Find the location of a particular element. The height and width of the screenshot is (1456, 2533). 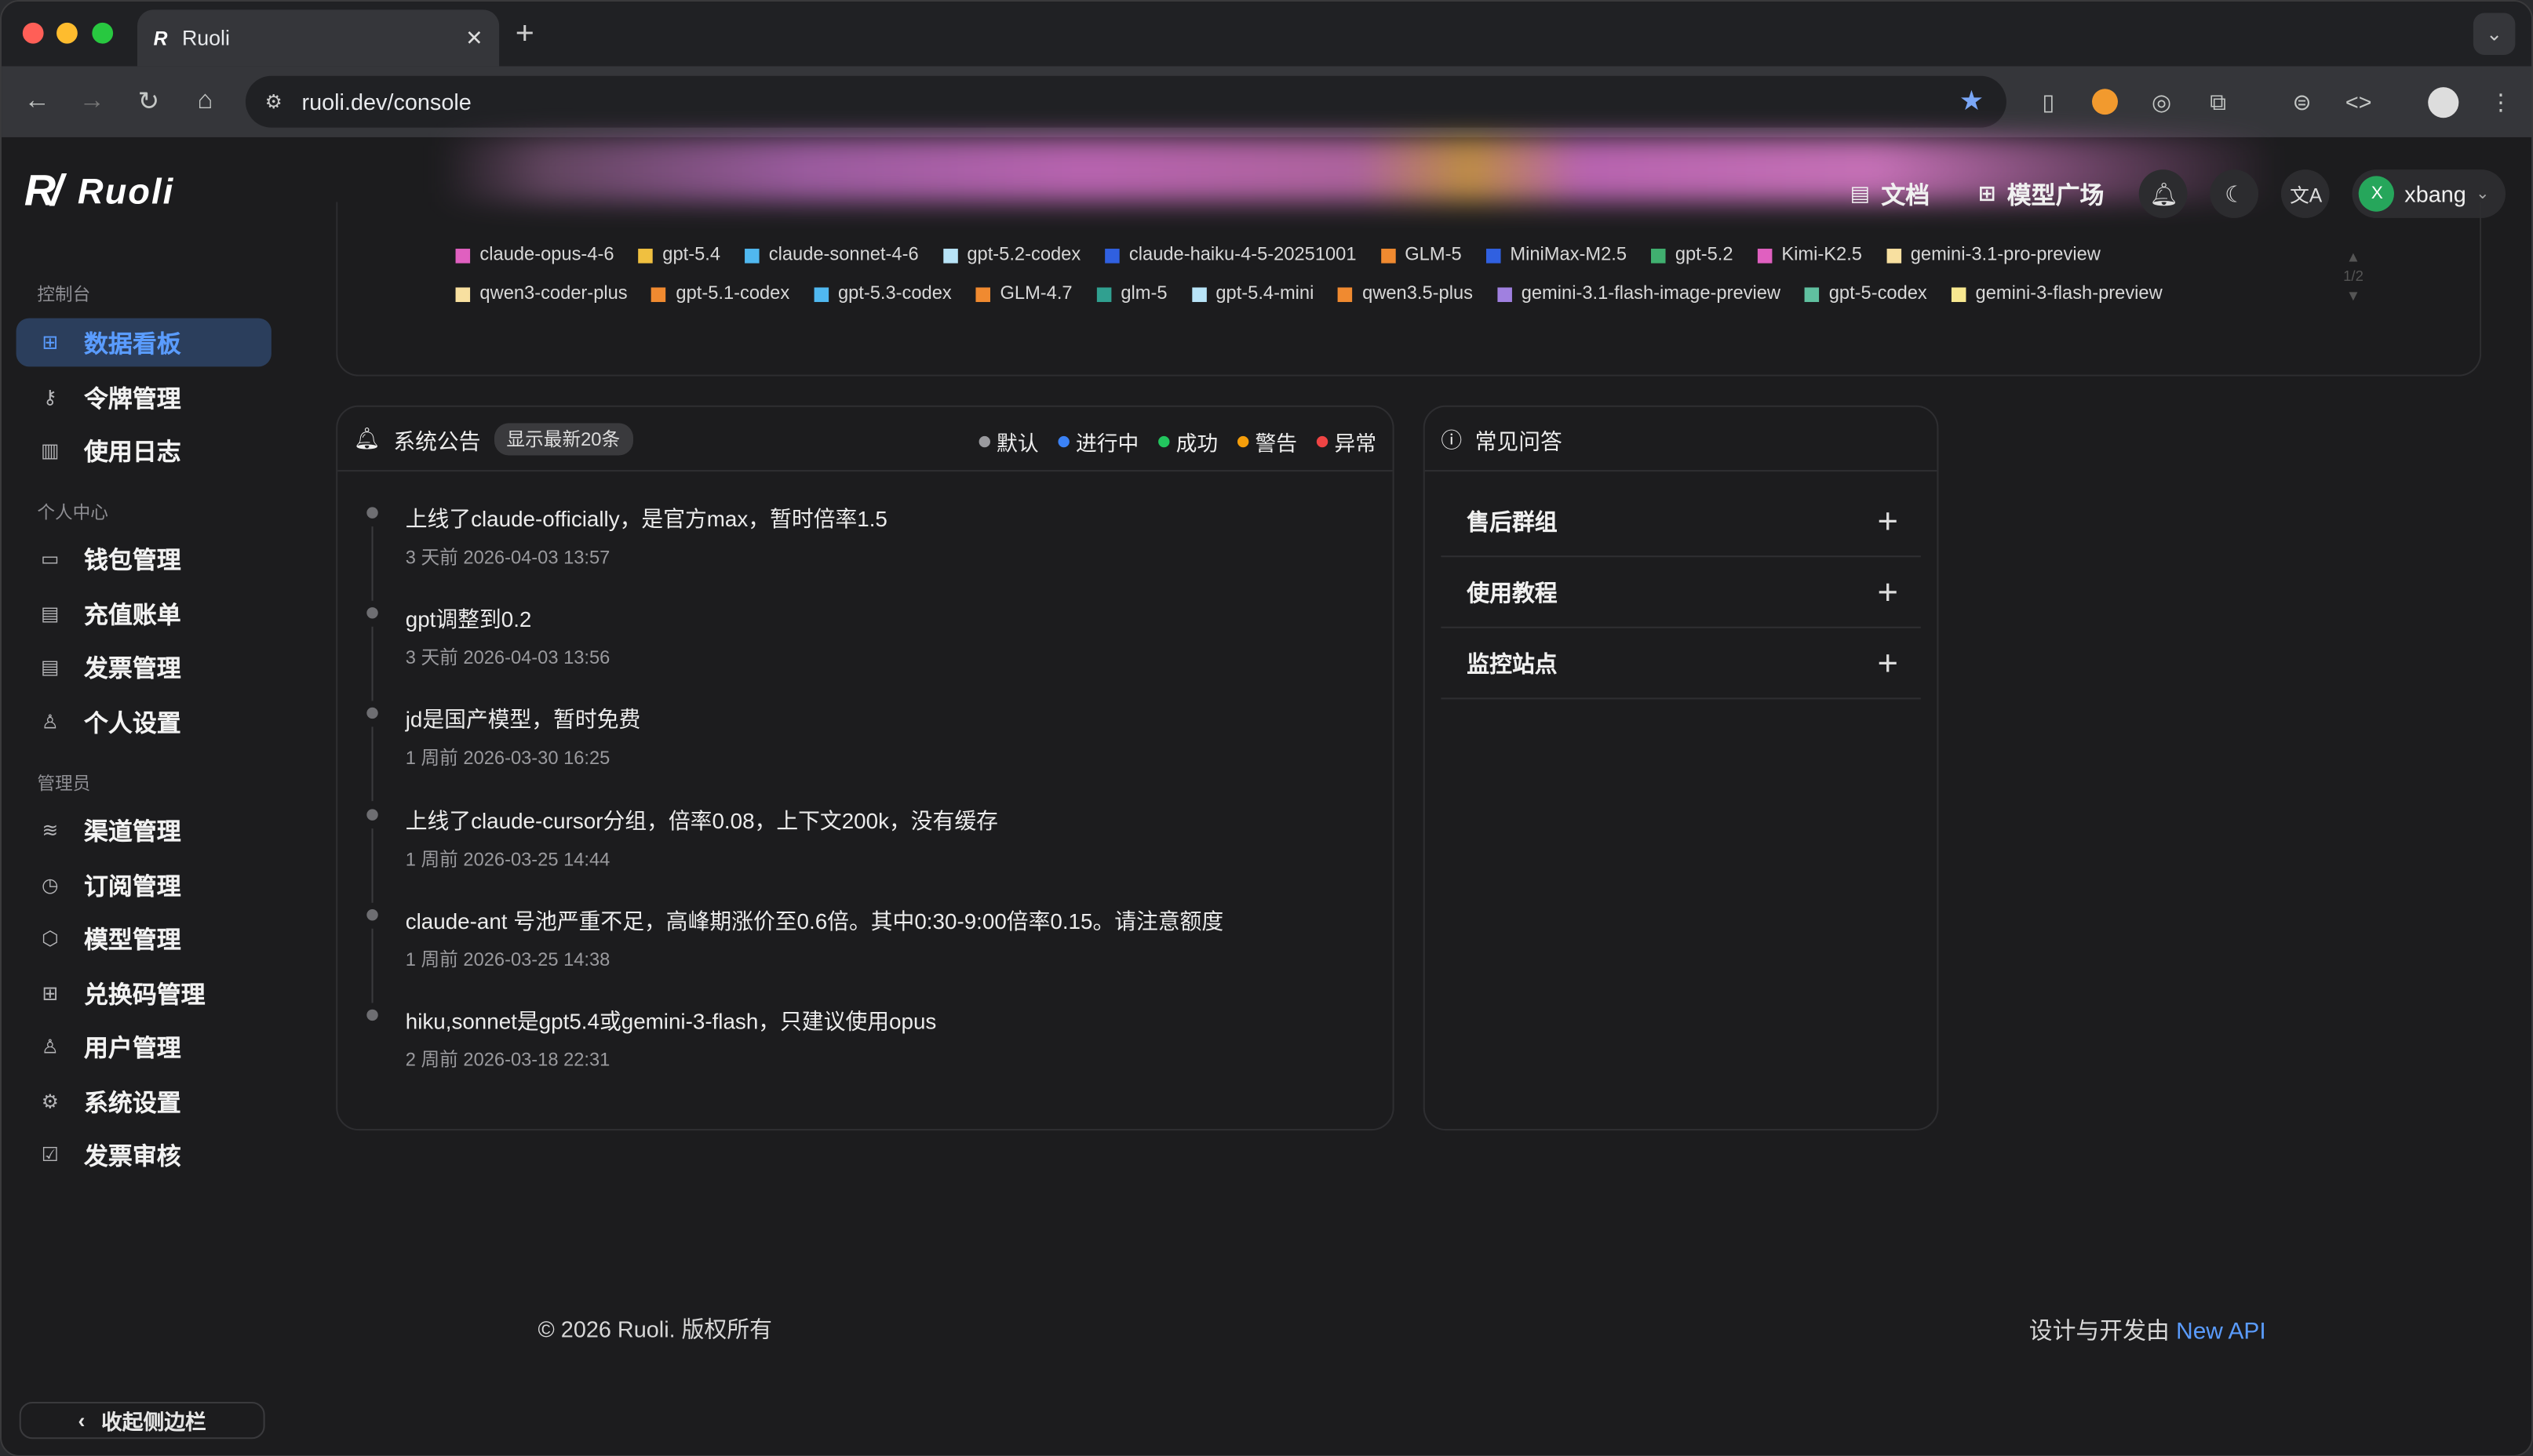

extension-spy-icon: ⊜ is located at coordinates (2302, 101).